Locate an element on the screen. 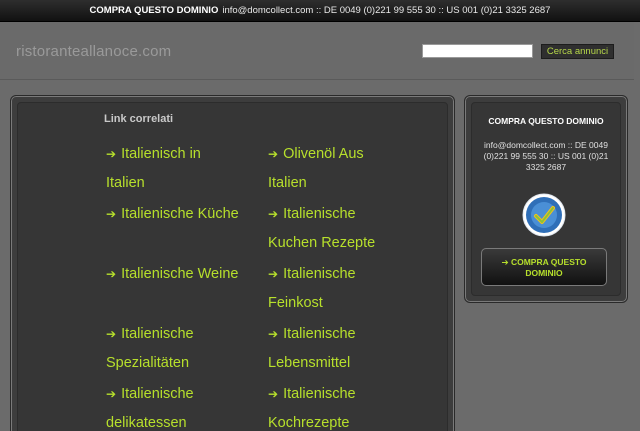  related-links-heading: Link correlati is located at coordinates (139, 119).